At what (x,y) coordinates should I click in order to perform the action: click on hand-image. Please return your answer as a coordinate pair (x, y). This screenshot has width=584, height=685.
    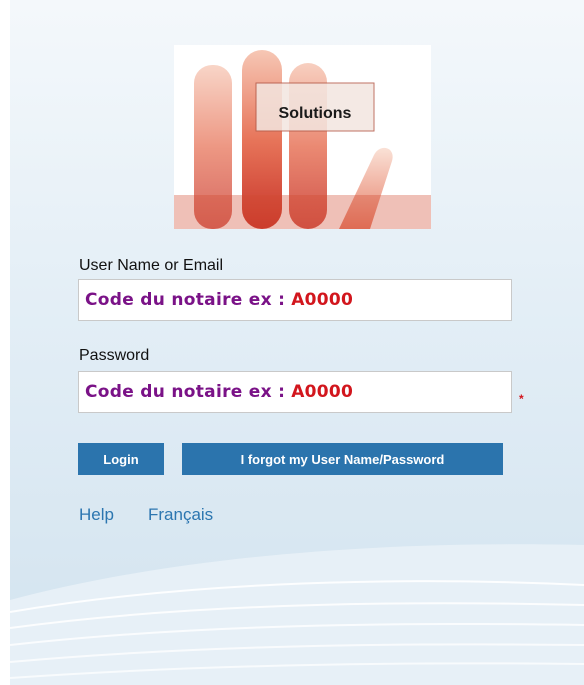
    Looking at the image, I should click on (302, 137).